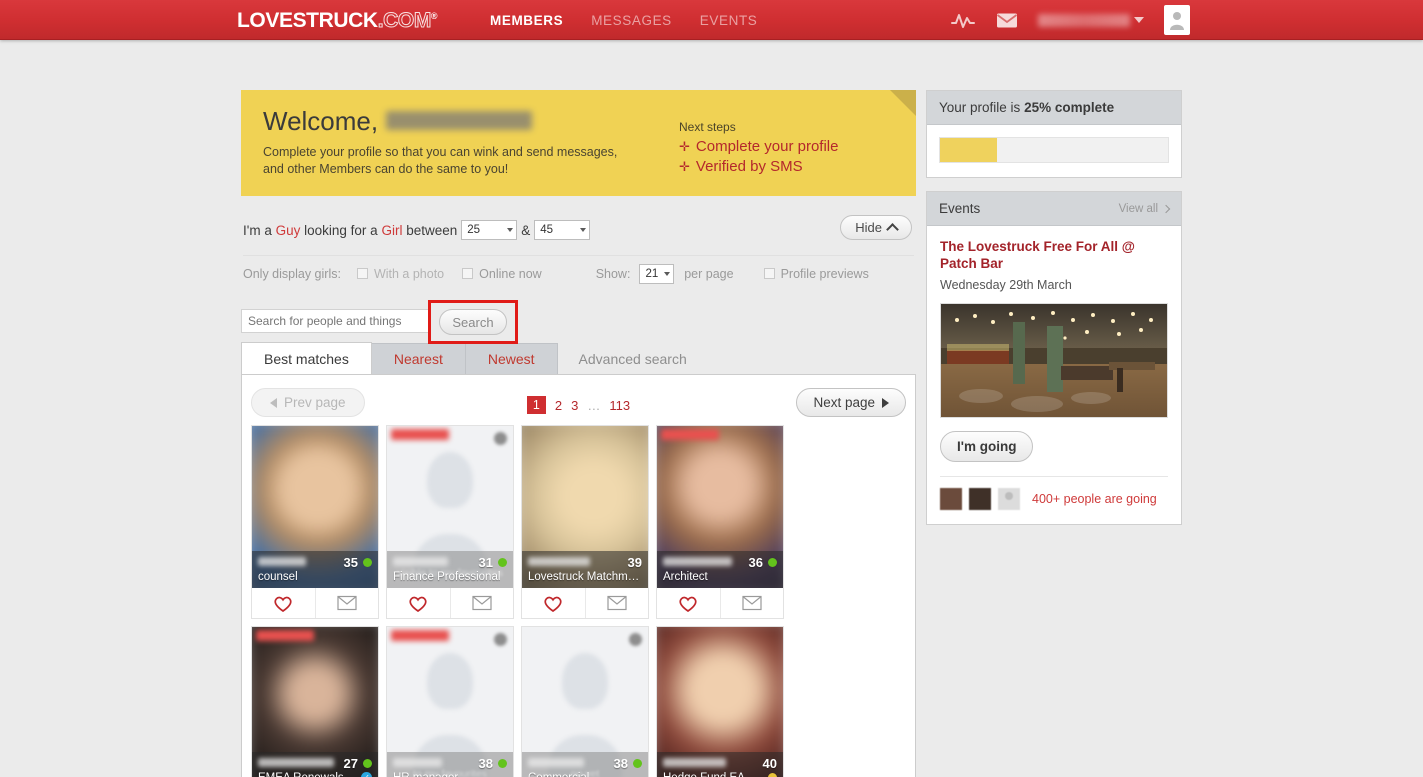 The image size is (1423, 777). I want to click on next-page-button: Next page, so click(851, 402).